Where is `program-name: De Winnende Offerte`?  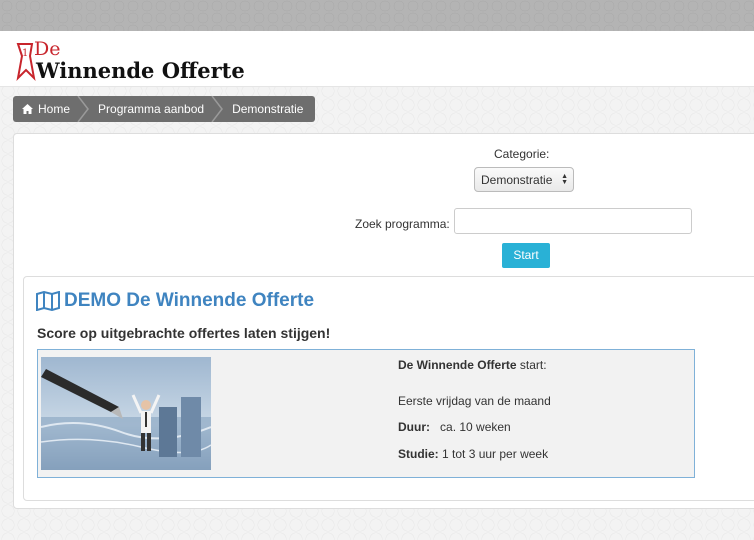 program-name: De Winnende Offerte is located at coordinates (457, 365).